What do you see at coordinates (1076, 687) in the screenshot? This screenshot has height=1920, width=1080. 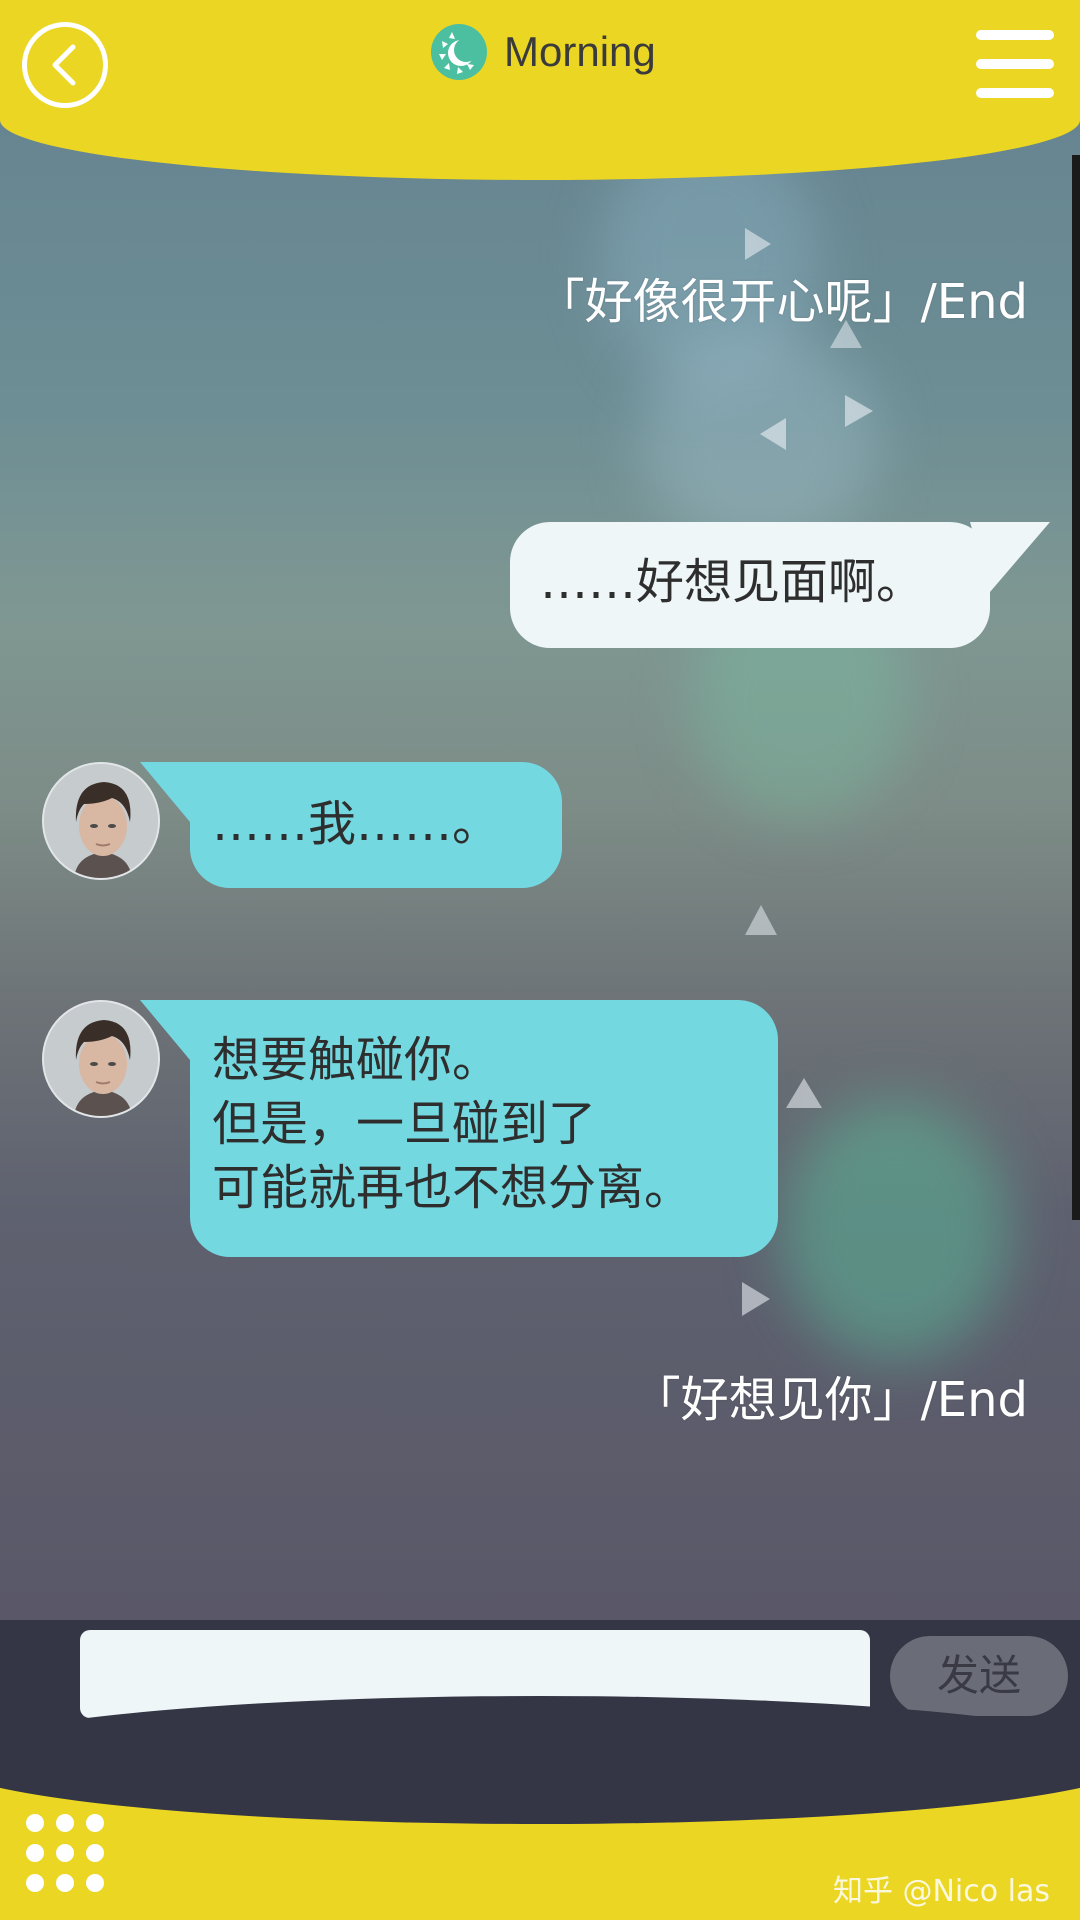 I see `scrollbar` at bounding box center [1076, 687].